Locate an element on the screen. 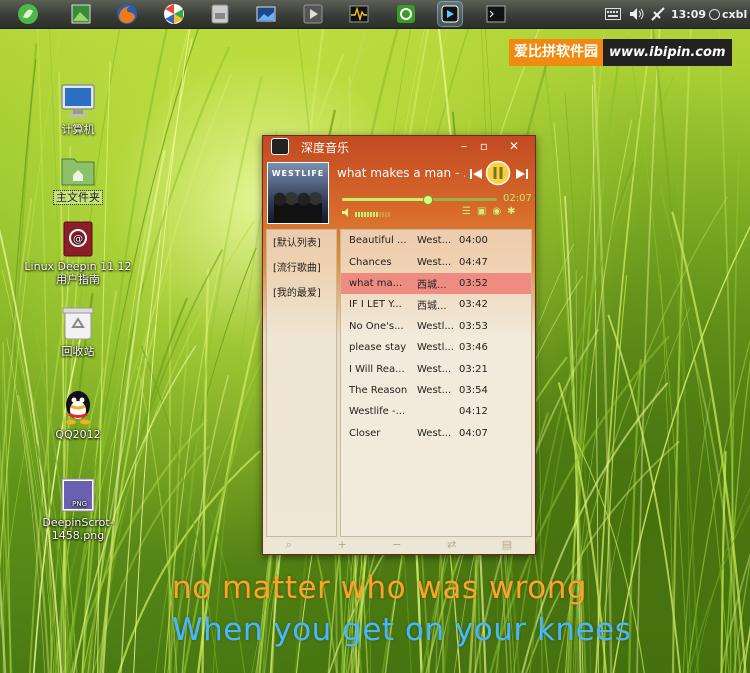  table-row: Closer West... 04:07 is located at coordinates (436, 433).